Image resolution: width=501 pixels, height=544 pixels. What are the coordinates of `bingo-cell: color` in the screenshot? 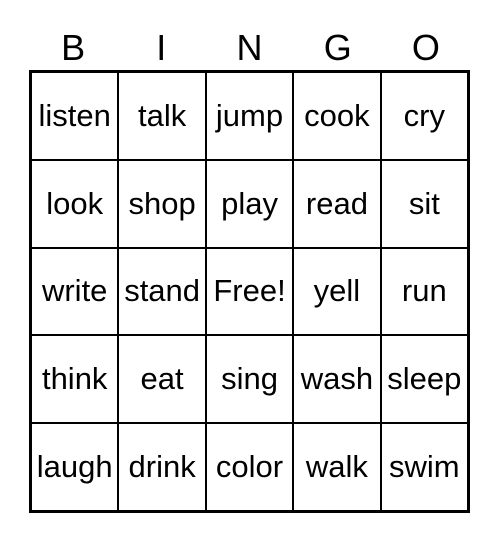 It's located at (250, 467).